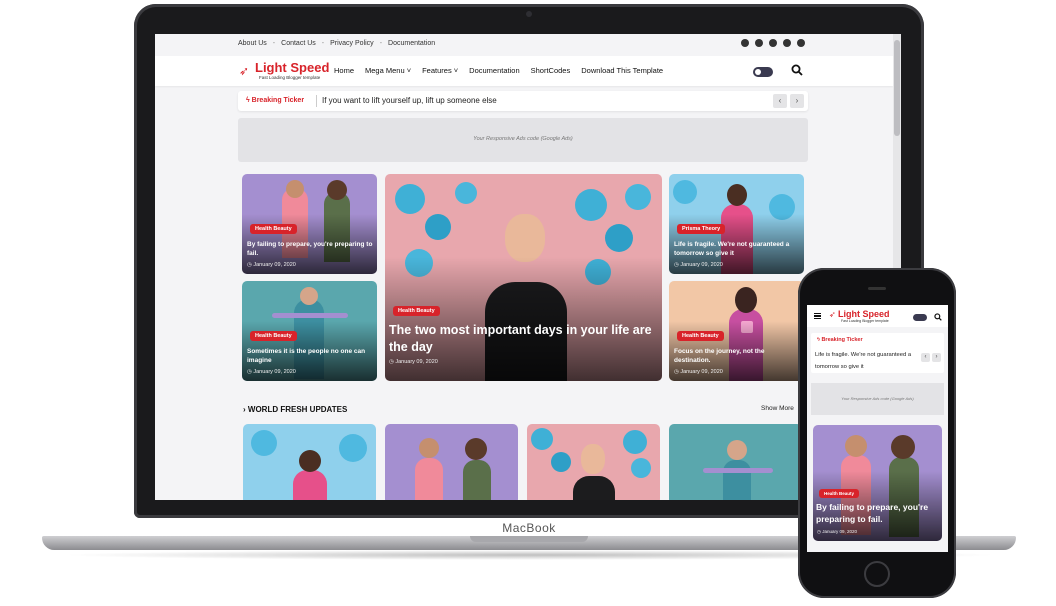 The image size is (1056, 606). I want to click on twitter-icon, so click(787, 43).